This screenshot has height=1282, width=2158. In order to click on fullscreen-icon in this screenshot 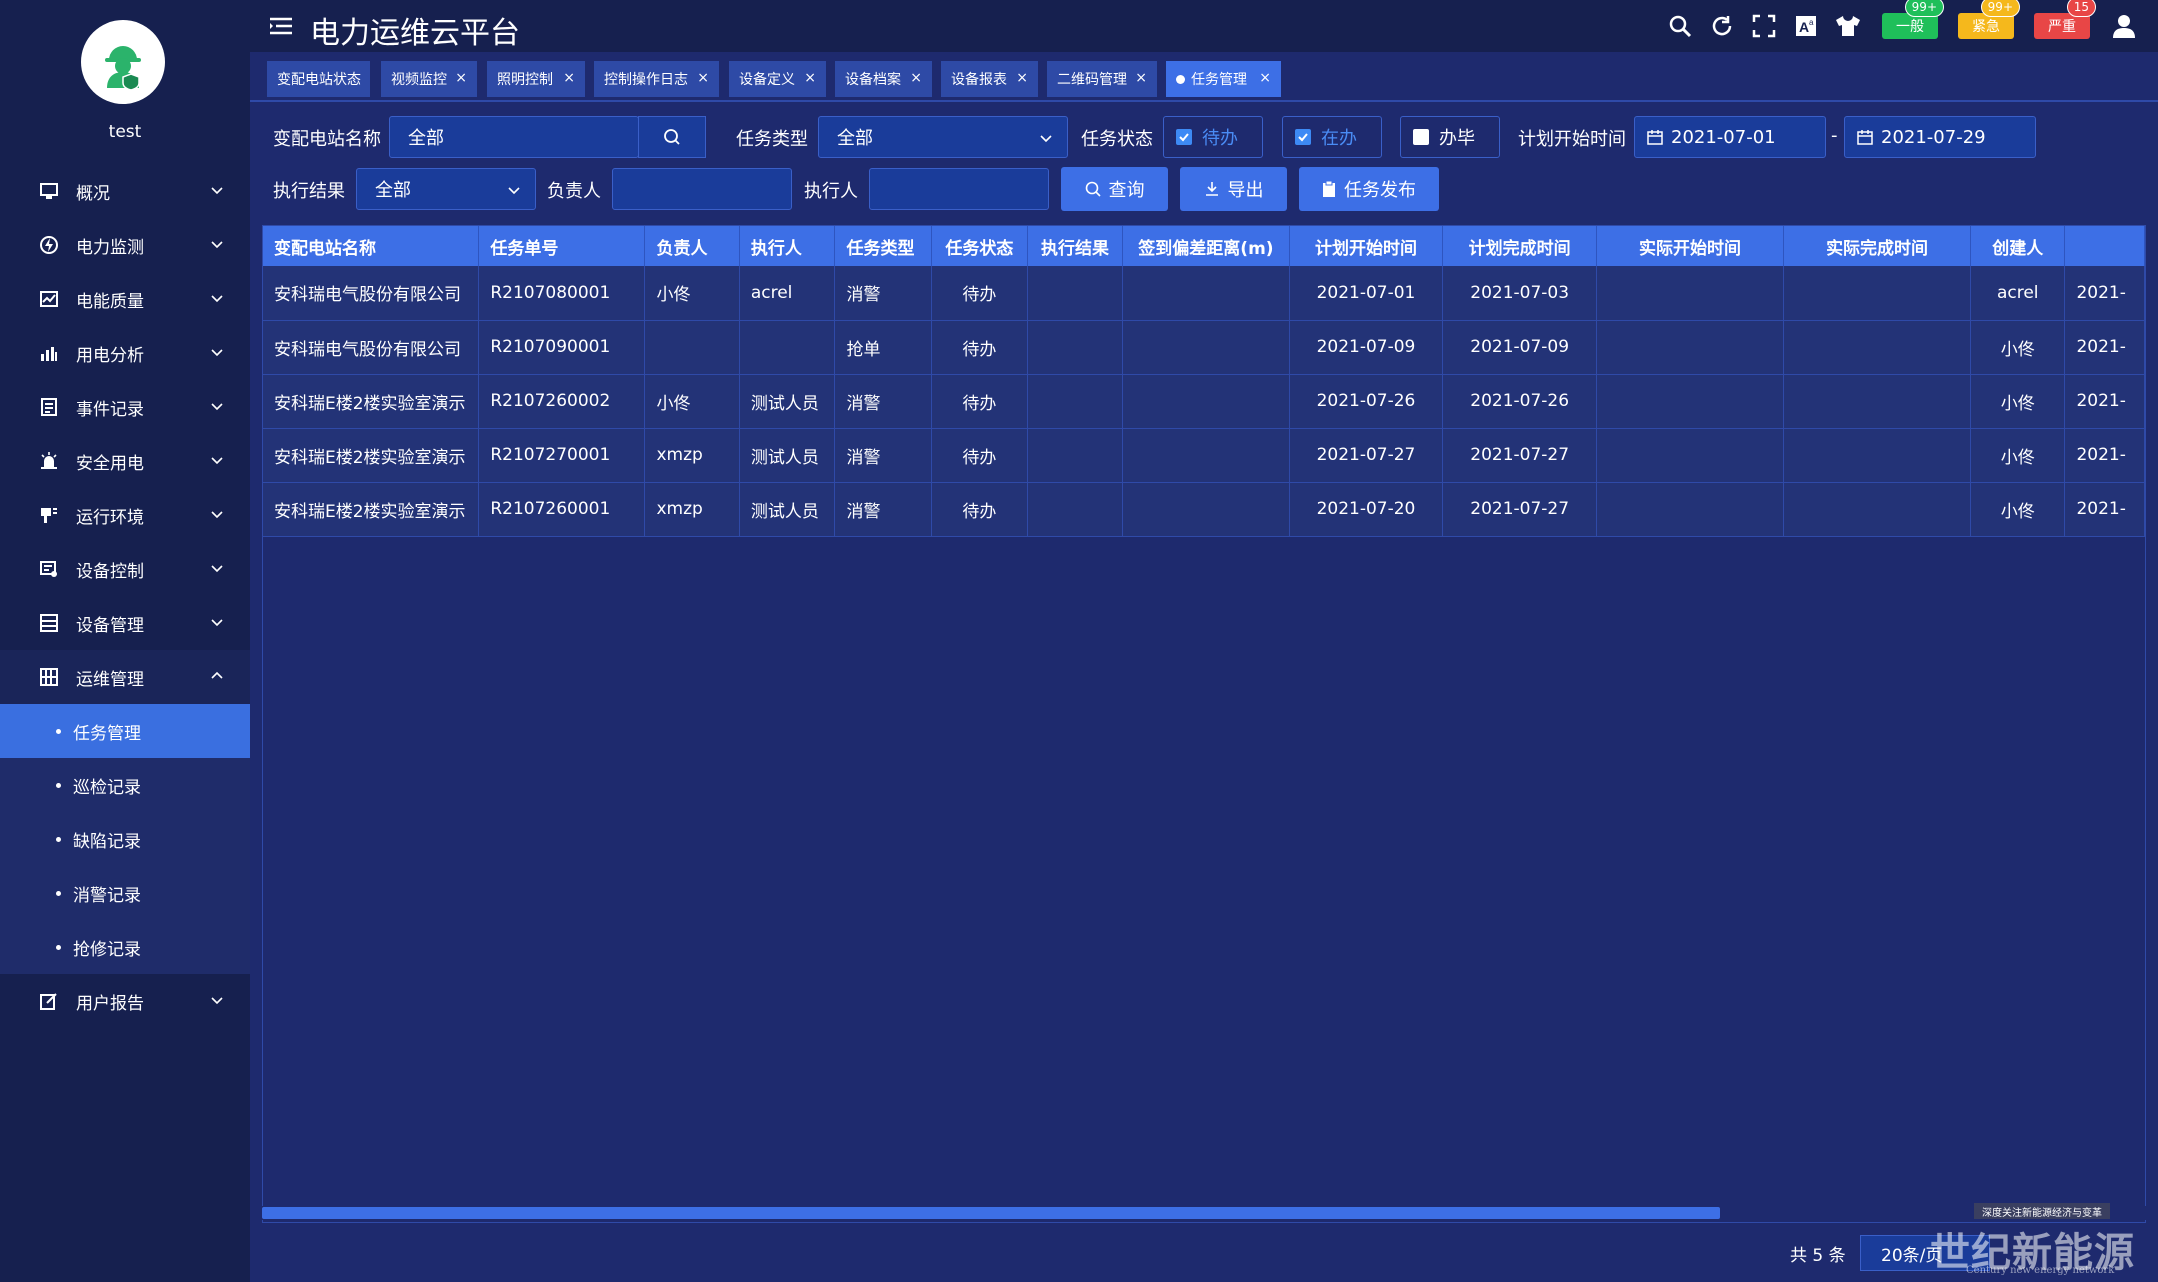, I will do `click(1764, 26)`.